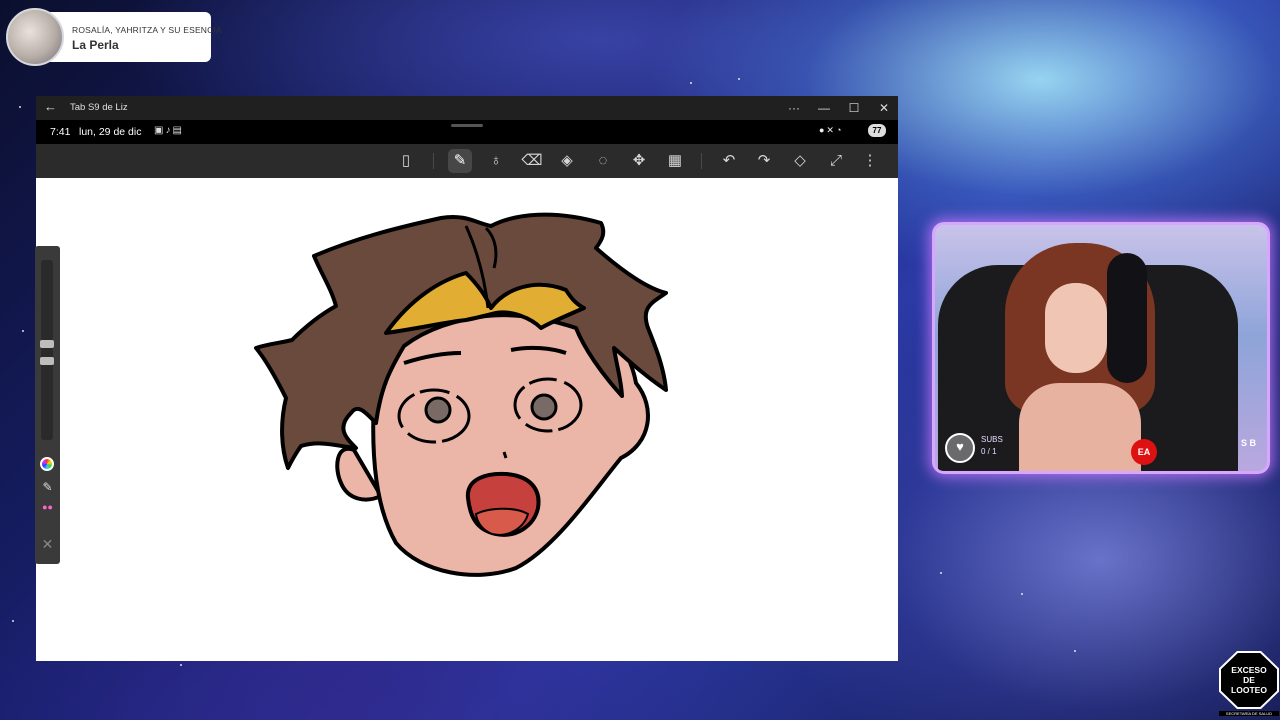 The image size is (1280, 720). What do you see at coordinates (1144, 452) in the screenshot?
I see `ea-logo: EA` at bounding box center [1144, 452].